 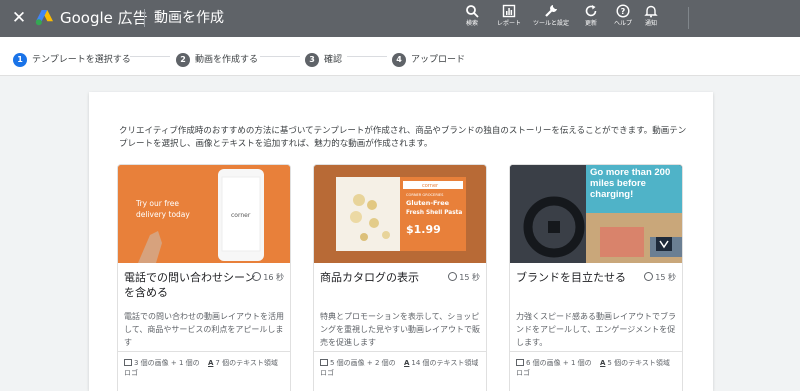 What do you see at coordinates (551, 11) in the screenshot?
I see `wrench-icon` at bounding box center [551, 11].